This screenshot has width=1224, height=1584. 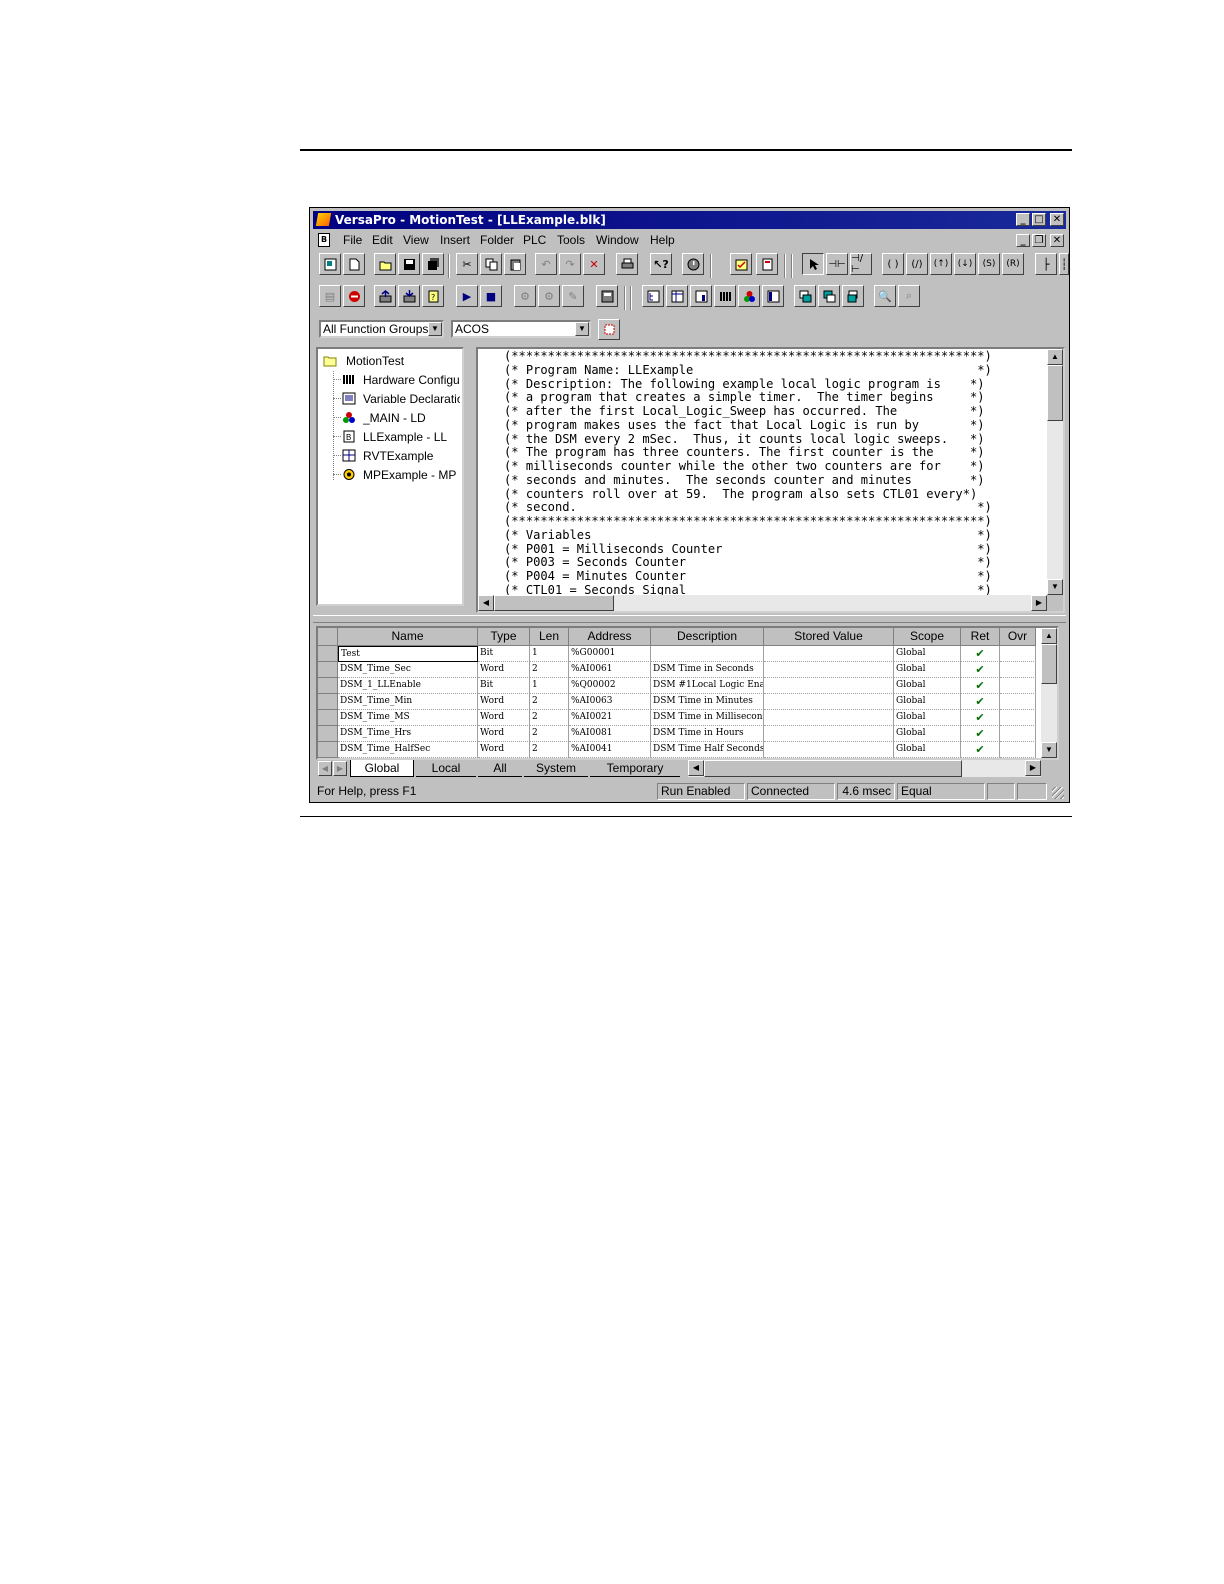 I want to click on logic-blocks-icon, so click(x=749, y=296).